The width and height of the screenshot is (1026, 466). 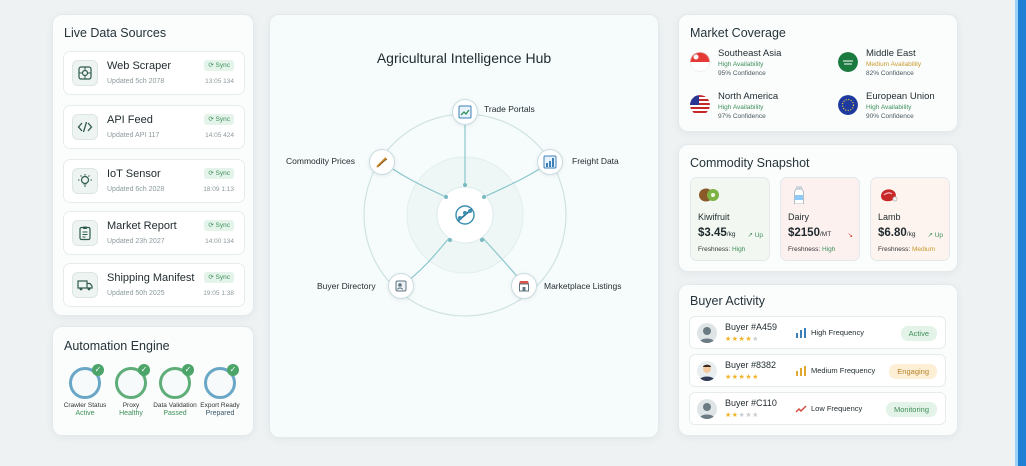 What do you see at coordinates (911, 234) in the screenshot?
I see `price-unit: /kg` at bounding box center [911, 234].